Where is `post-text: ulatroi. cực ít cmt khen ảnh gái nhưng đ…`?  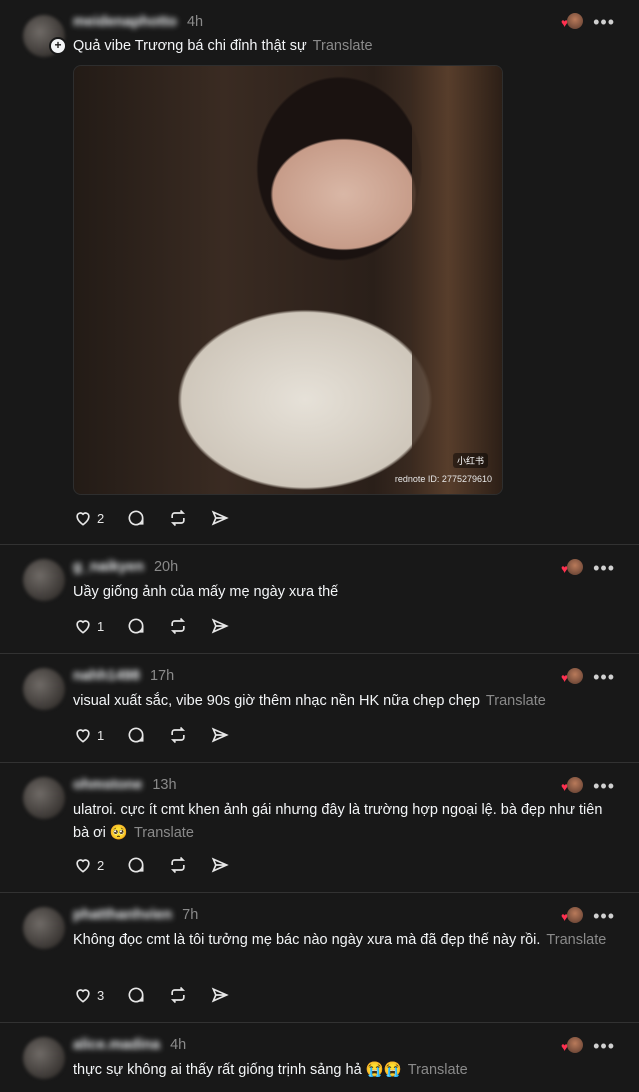
post-text: ulatroi. cực ít cmt khen ảnh gái nhưng đ… is located at coordinates (341, 822).